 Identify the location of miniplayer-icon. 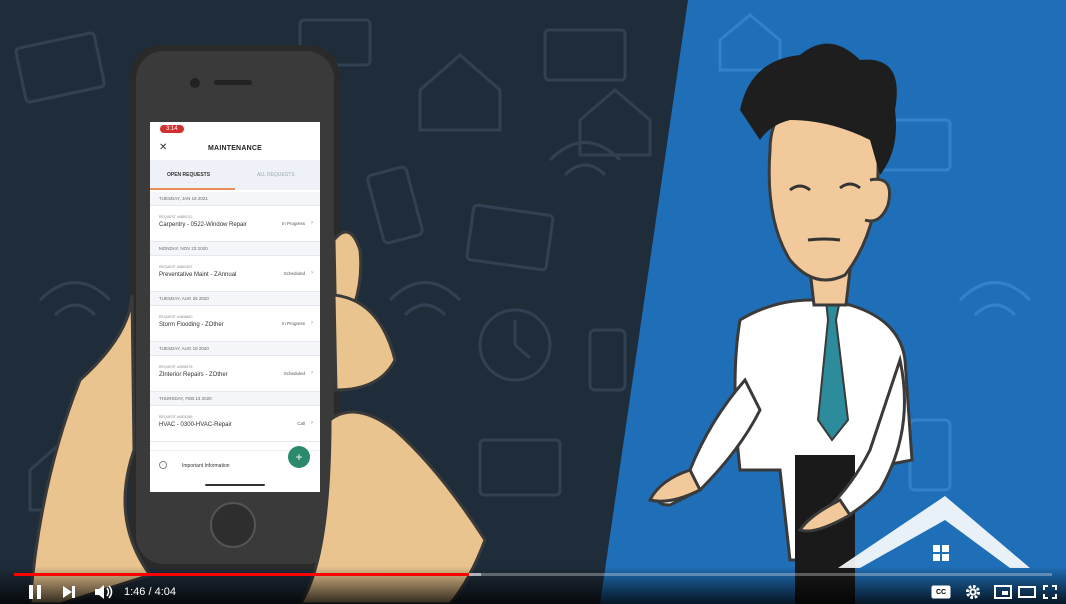
(1003, 592).